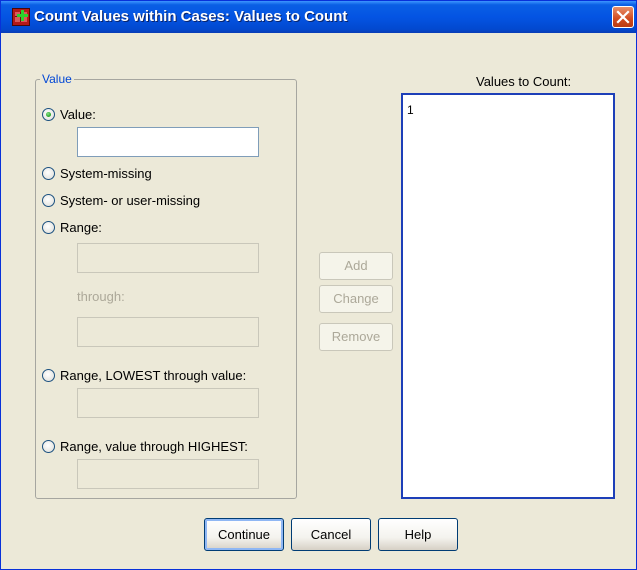 The image size is (637, 570). Describe the element at coordinates (168, 142) in the screenshot. I see `value-input` at that location.